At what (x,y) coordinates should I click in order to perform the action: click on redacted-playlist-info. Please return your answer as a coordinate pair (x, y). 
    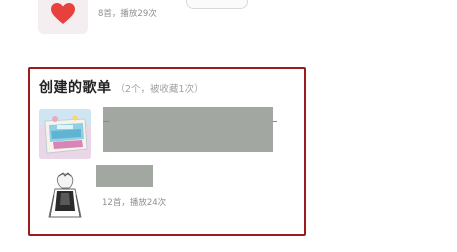
    Looking at the image, I should click on (188, 129).